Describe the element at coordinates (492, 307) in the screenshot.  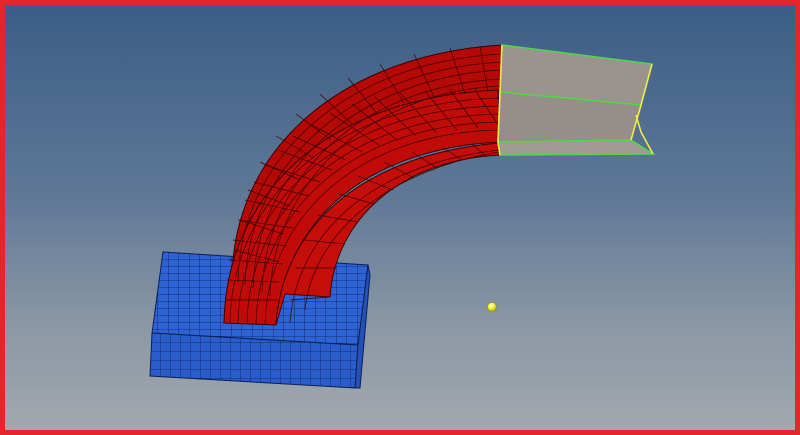
I see `yellow-sphere-icon` at that location.